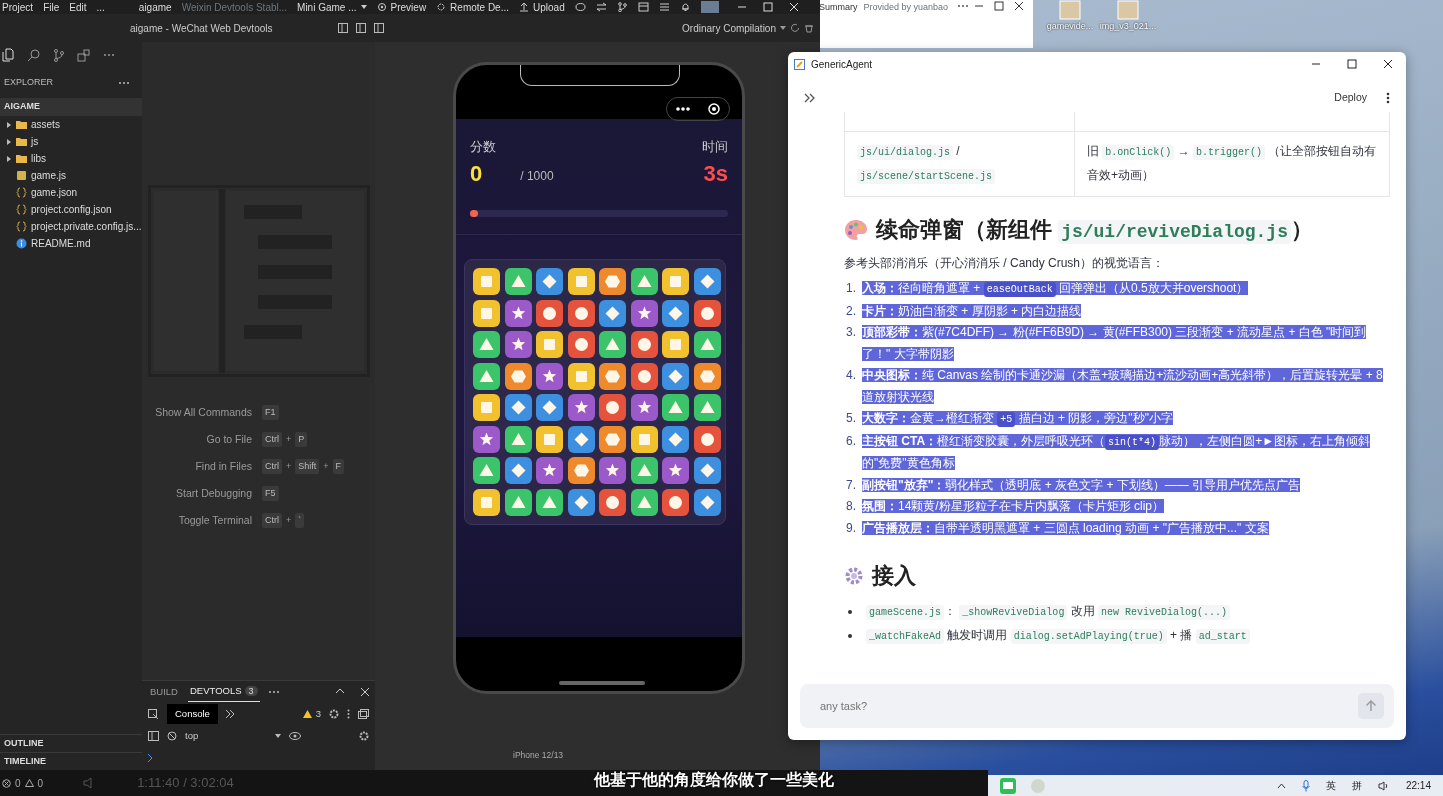 This screenshot has height=796, width=1443. What do you see at coordinates (71, 107) in the screenshot?
I see `folder-root: AIGAME` at bounding box center [71, 107].